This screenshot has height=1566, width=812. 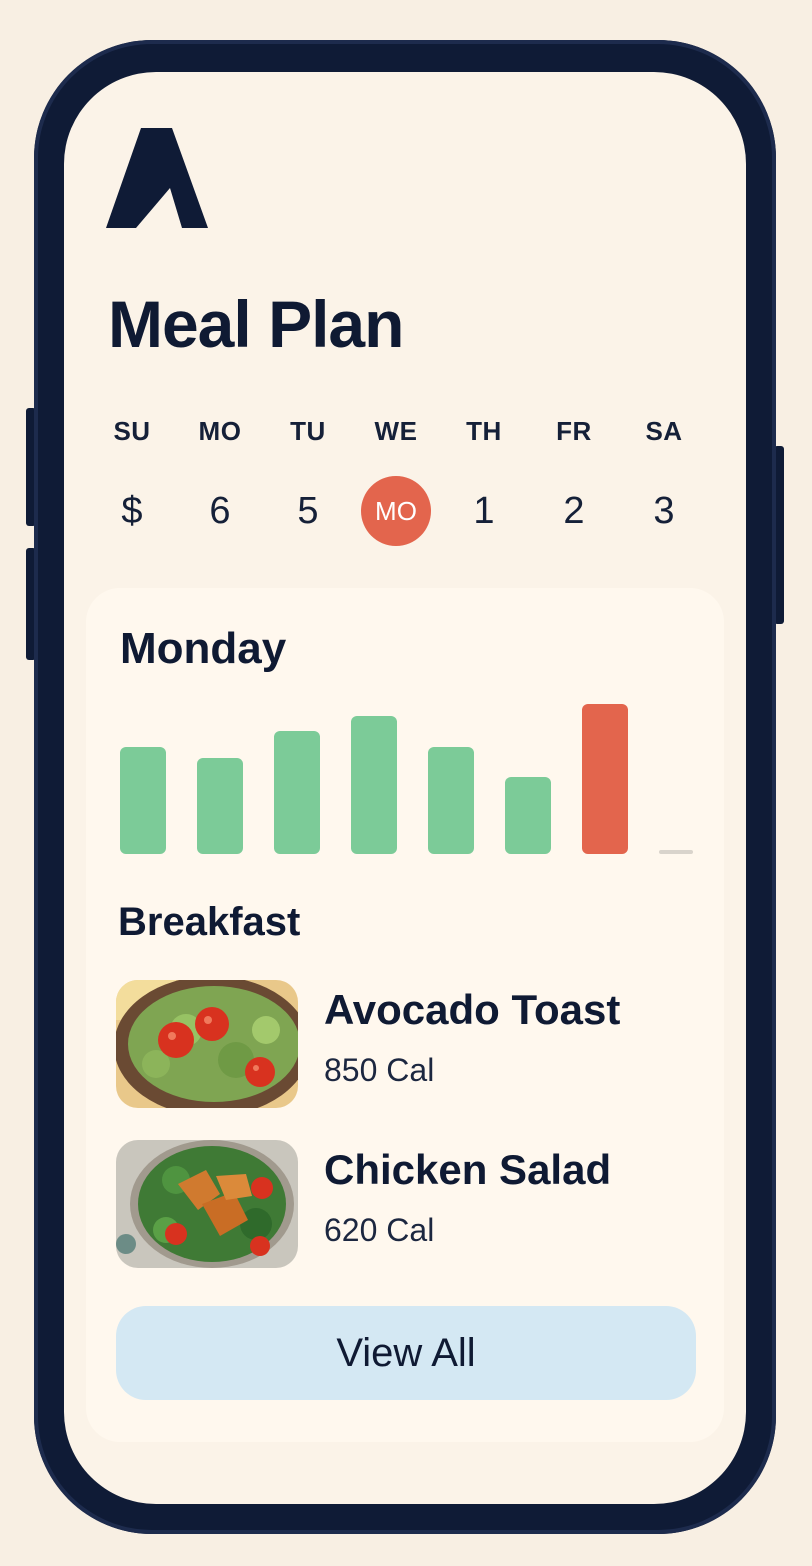 I want to click on chart-bar-empty, so click(x=676, y=852).